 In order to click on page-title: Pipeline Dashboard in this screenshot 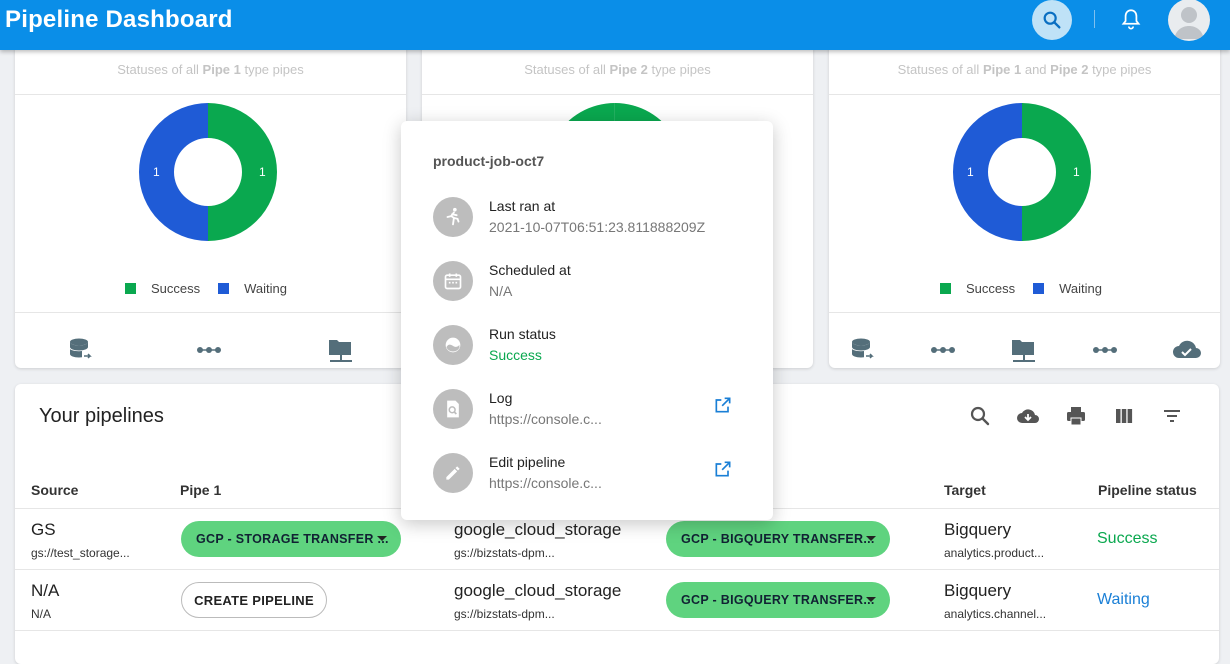, I will do `click(119, 19)`.